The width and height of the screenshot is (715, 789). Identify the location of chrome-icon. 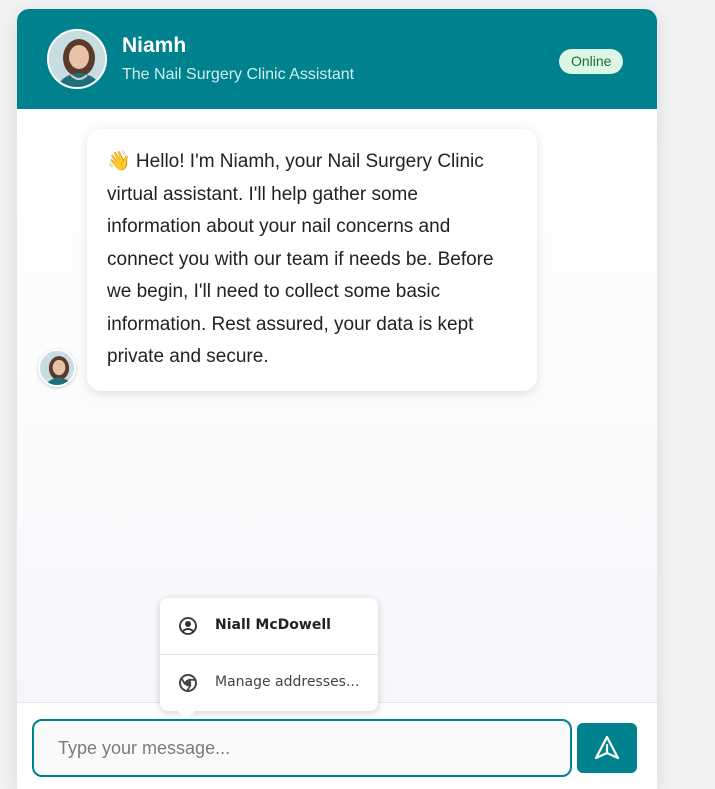
(188, 683).